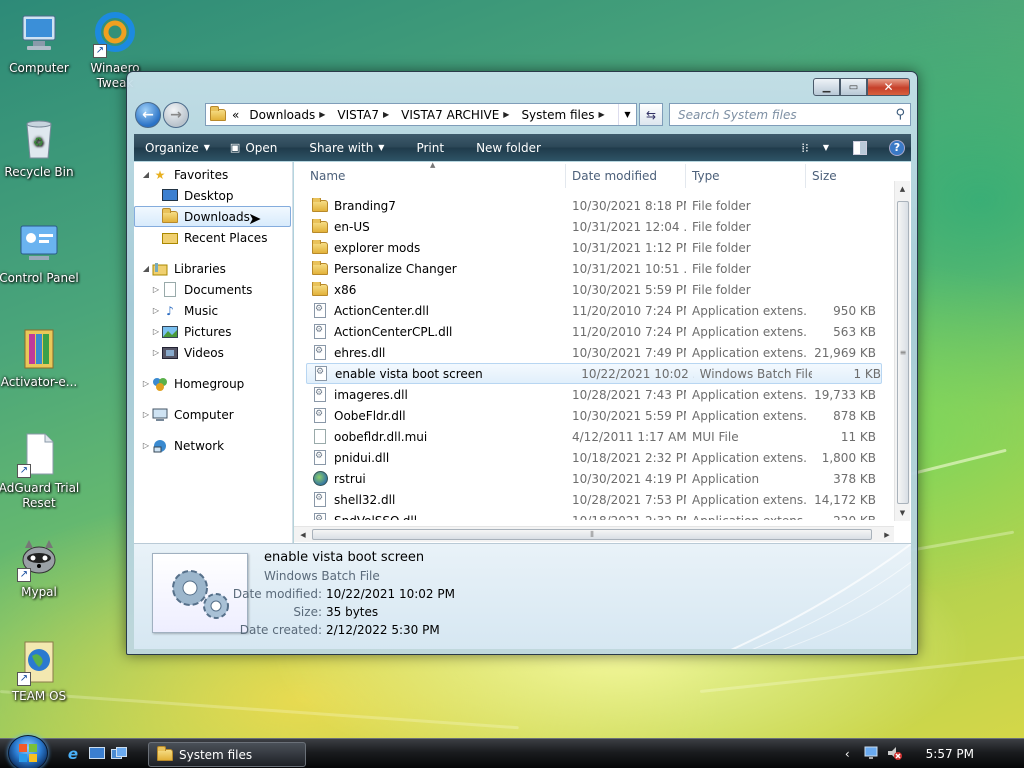  What do you see at coordinates (430, 458) in the screenshot?
I see `file-name-cell: pnidui.dll` at bounding box center [430, 458].